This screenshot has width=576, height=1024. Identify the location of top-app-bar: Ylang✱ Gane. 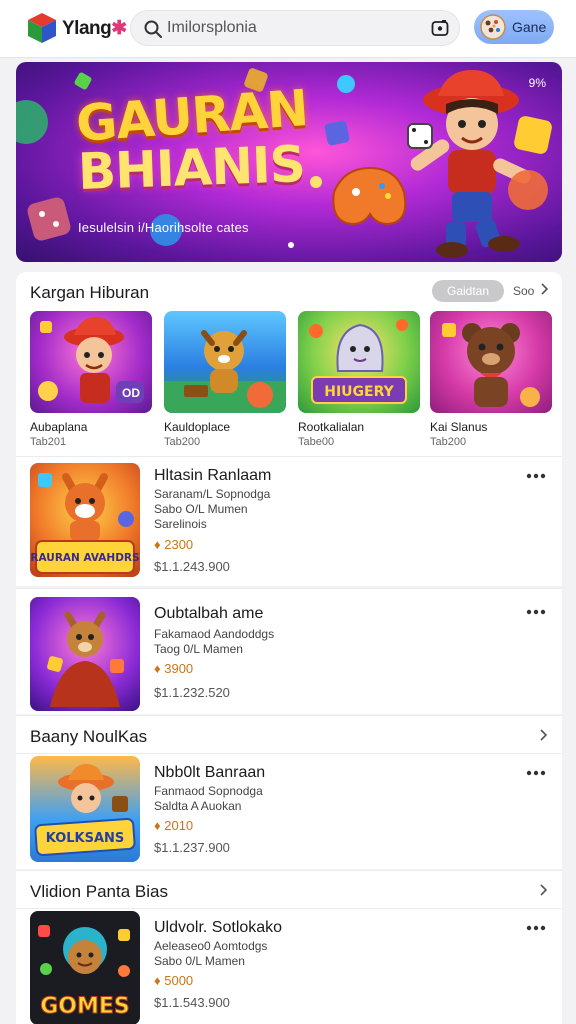
(288, 29).